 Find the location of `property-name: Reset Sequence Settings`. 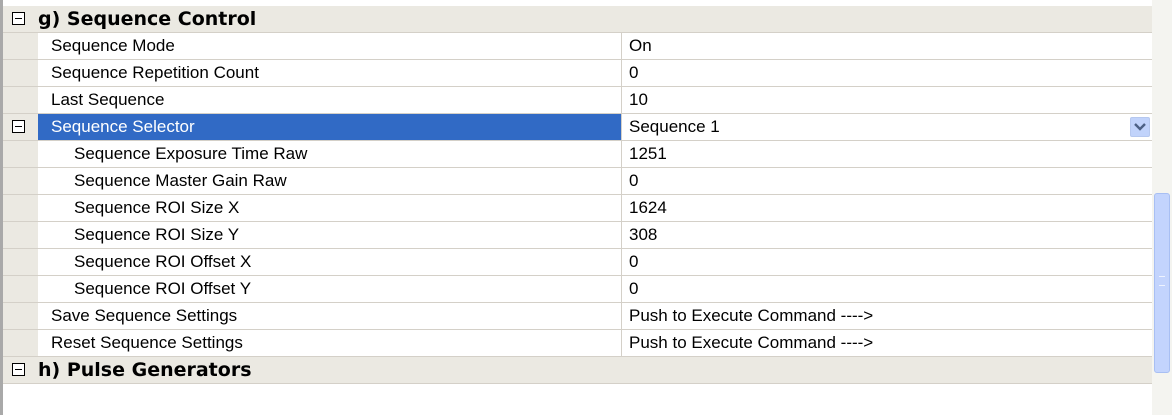

property-name: Reset Sequence Settings is located at coordinates (330, 343).